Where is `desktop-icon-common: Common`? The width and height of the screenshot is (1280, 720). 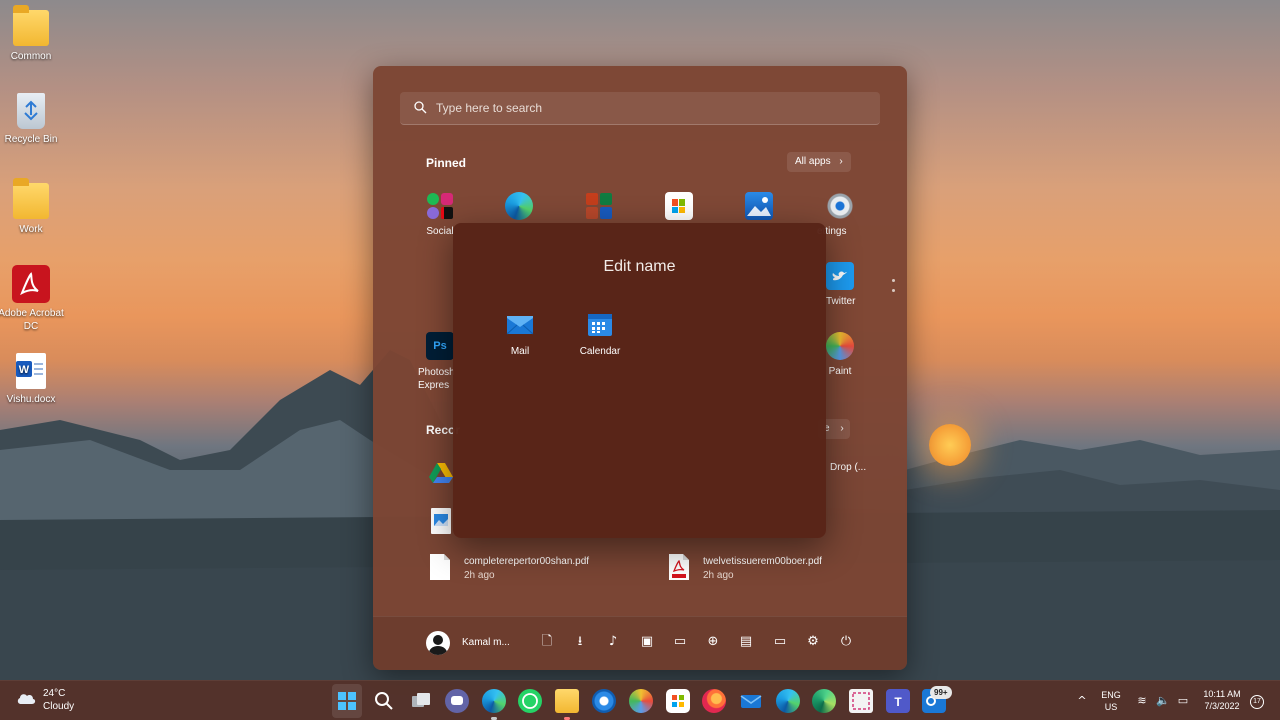
desktop-icon-common: Common is located at coordinates (32, 34).